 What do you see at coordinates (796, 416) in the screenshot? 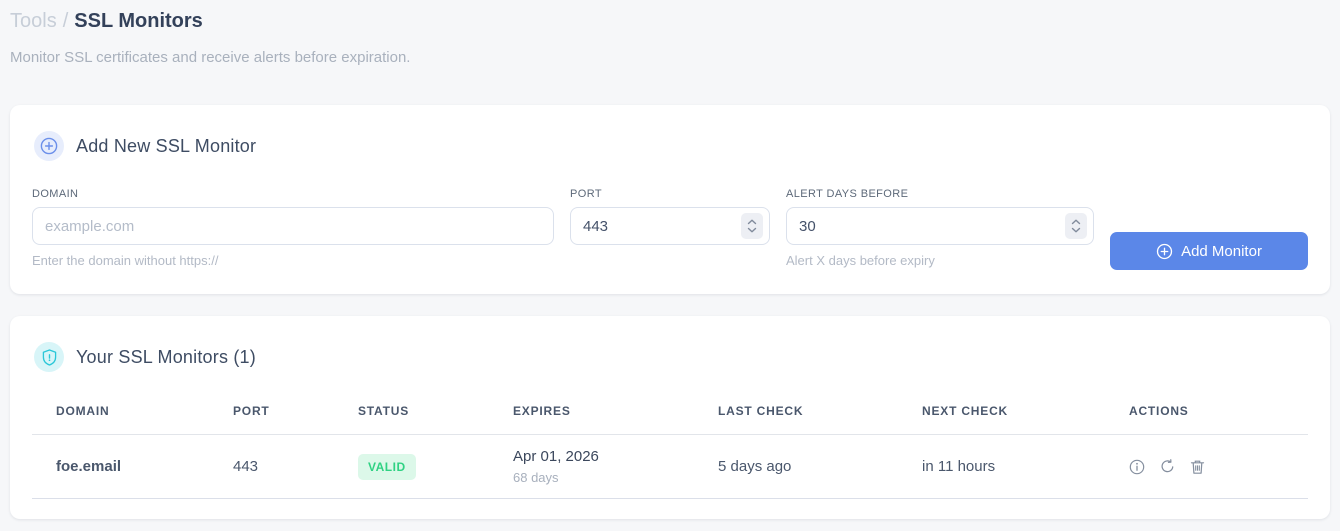
I see `column-header-last-check: LAST CHECK` at bounding box center [796, 416].